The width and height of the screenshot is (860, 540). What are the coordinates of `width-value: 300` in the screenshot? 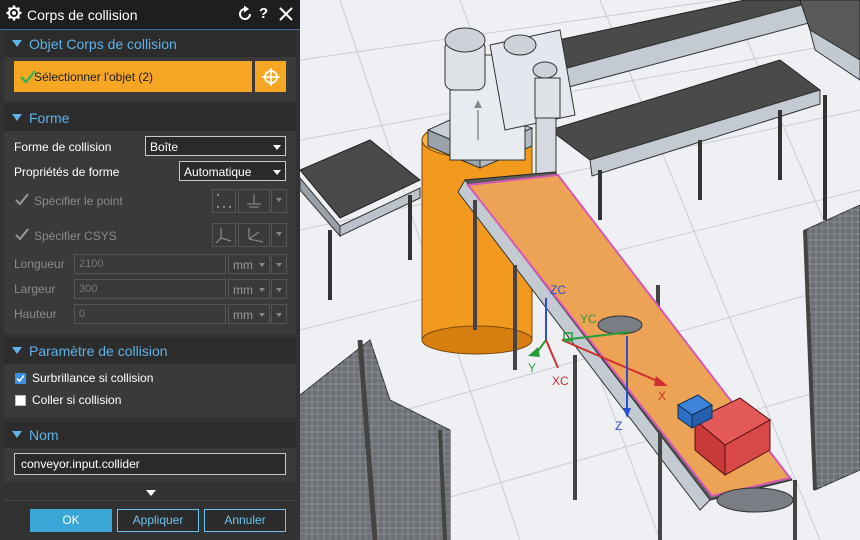 It's located at (88, 289).